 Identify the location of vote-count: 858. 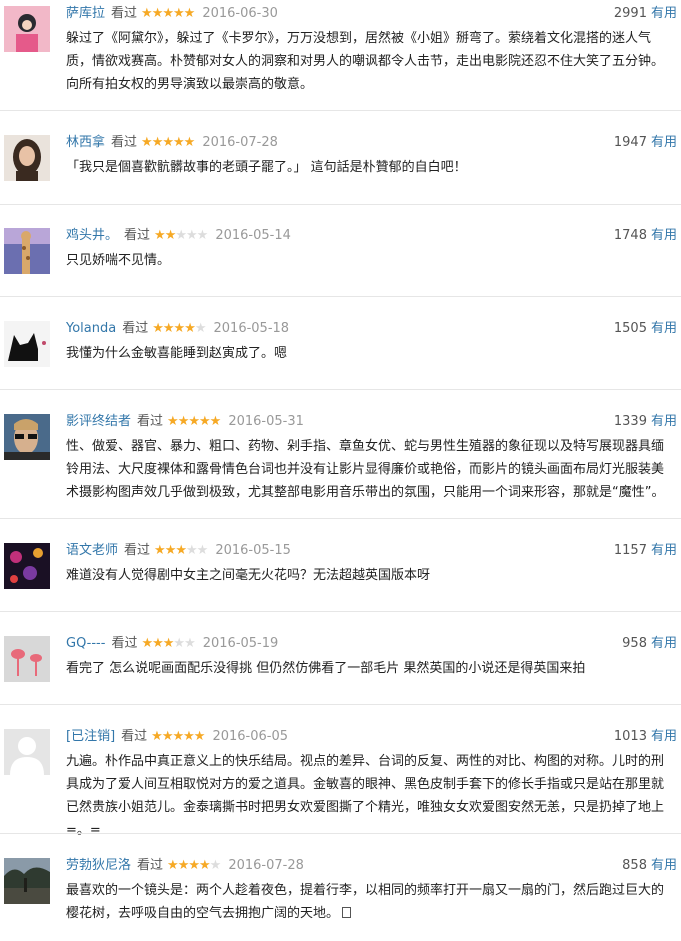
(634, 865).